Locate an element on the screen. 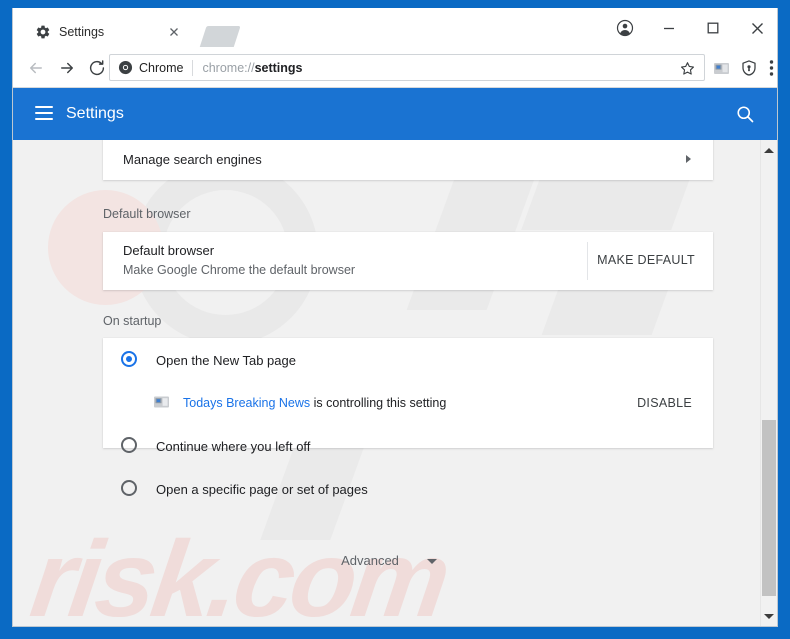  tab-settings: Settings is located at coordinates (108, 32).